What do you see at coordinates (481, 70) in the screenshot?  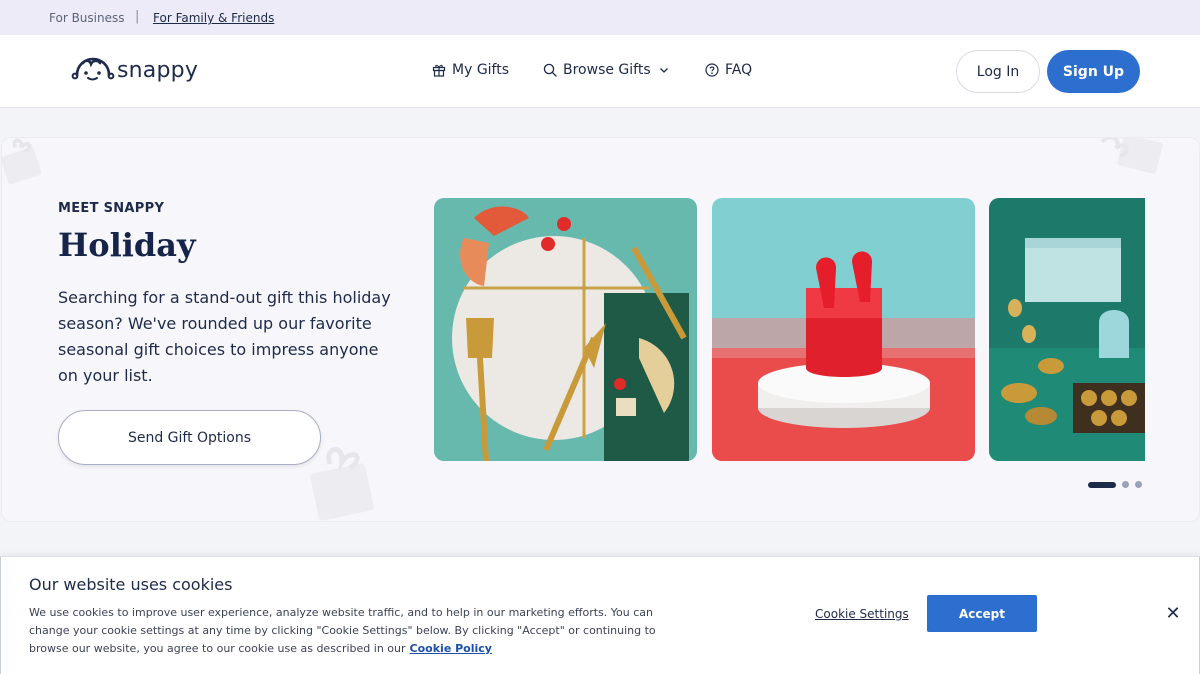 I see `nav-my-gifts-label: My Gifts` at bounding box center [481, 70].